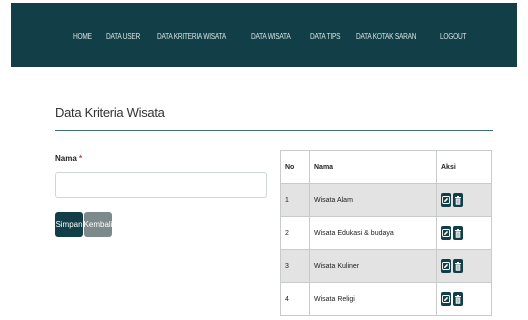 The width and height of the screenshot is (528, 320). Describe the element at coordinates (98, 224) in the screenshot. I see `back-button: Kembali` at that location.